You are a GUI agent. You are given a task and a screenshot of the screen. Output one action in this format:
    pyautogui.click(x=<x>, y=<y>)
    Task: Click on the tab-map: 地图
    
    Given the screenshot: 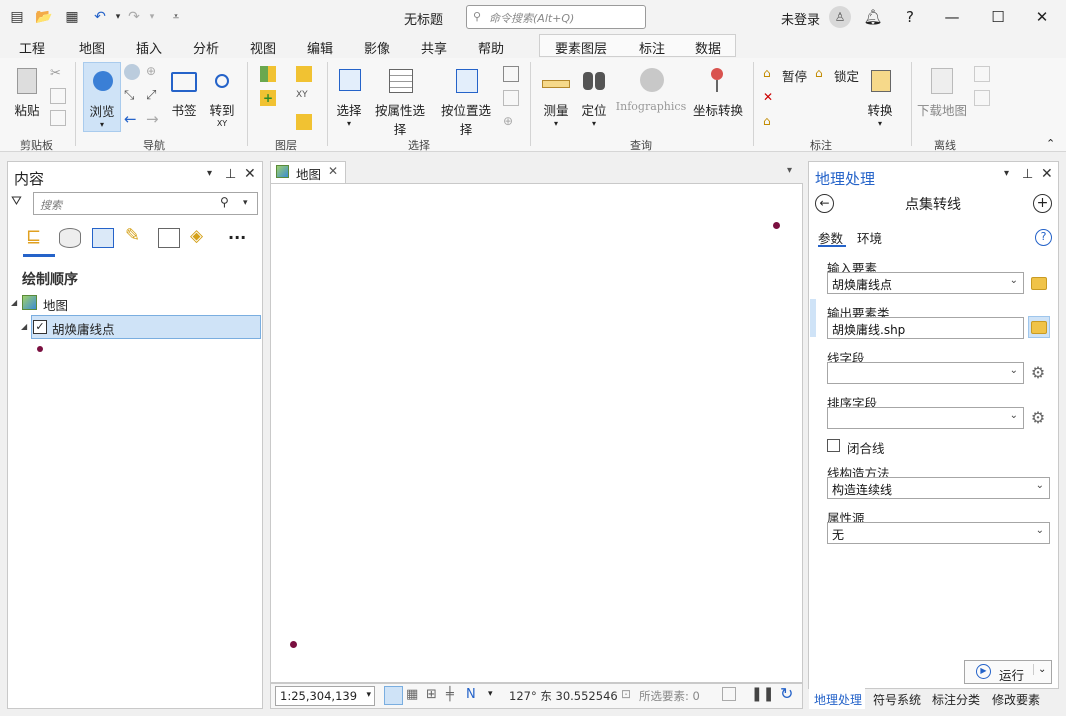 What is the action you would take?
    pyautogui.click(x=92, y=49)
    